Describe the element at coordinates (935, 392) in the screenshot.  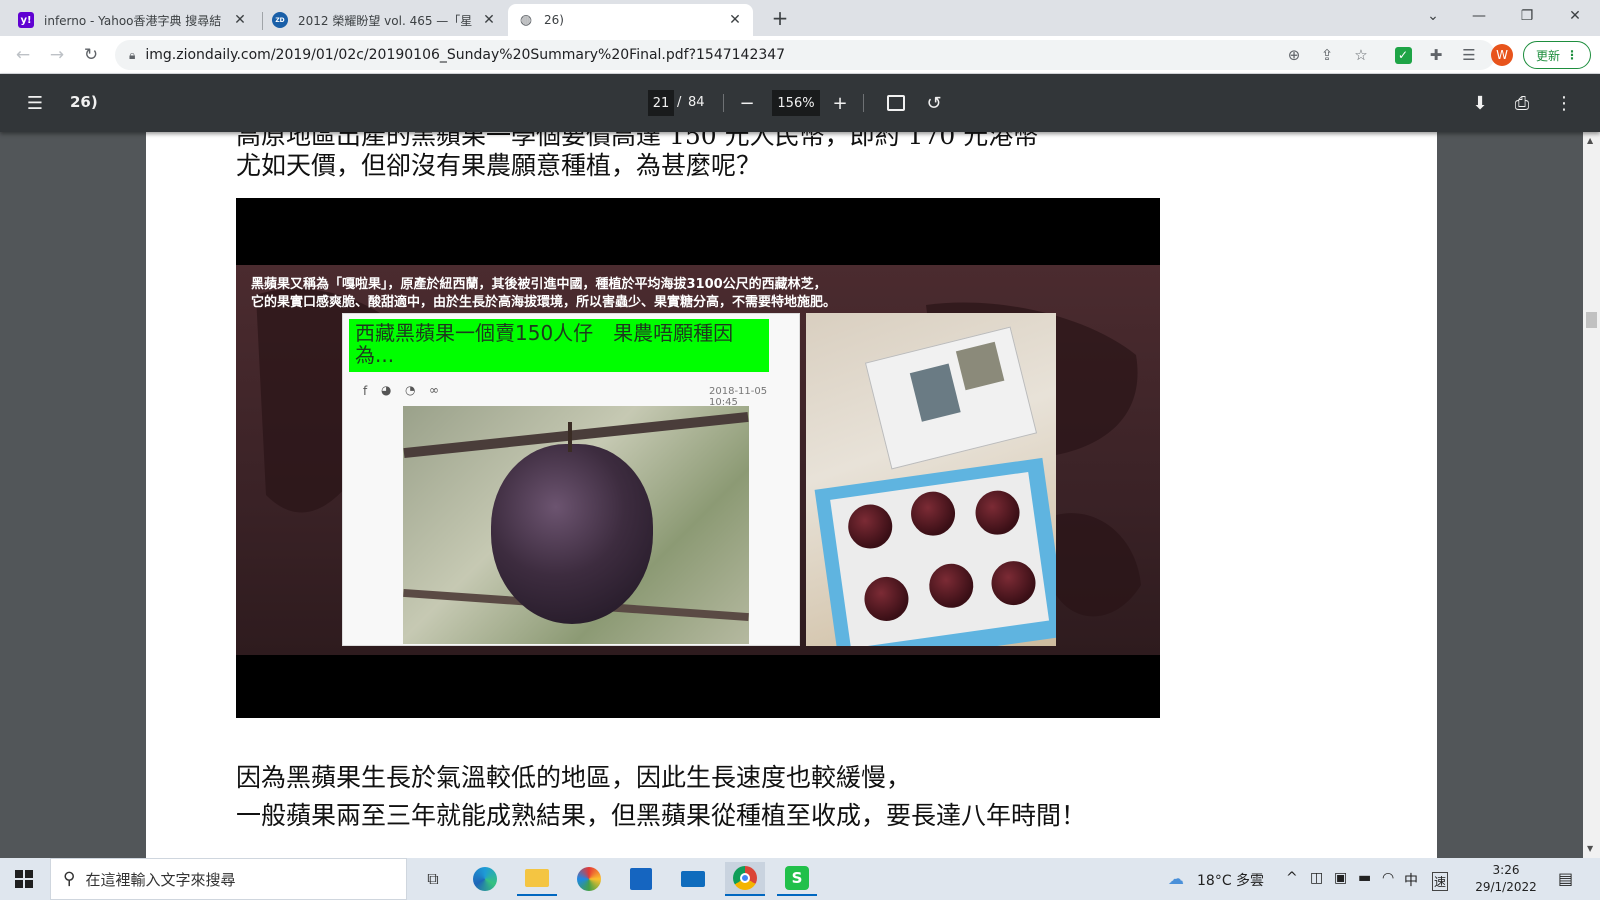
I see `brochure-photo` at that location.